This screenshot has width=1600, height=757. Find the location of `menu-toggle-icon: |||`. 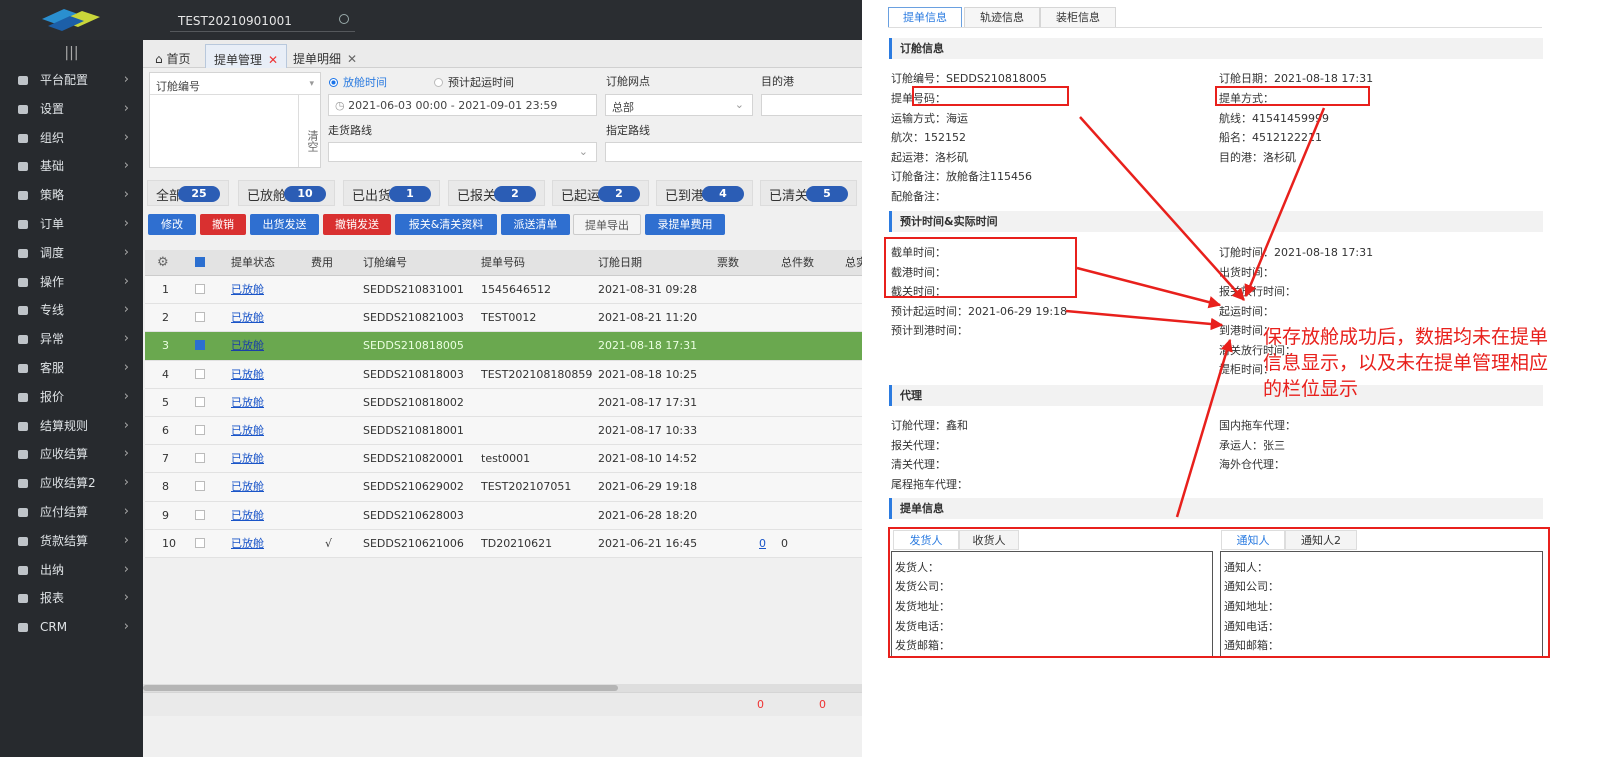

menu-toggle-icon: ||| is located at coordinates (71, 53).